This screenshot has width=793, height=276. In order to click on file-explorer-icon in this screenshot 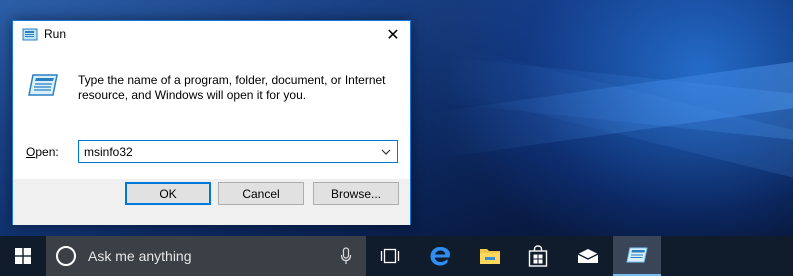, I will do `click(490, 256)`.